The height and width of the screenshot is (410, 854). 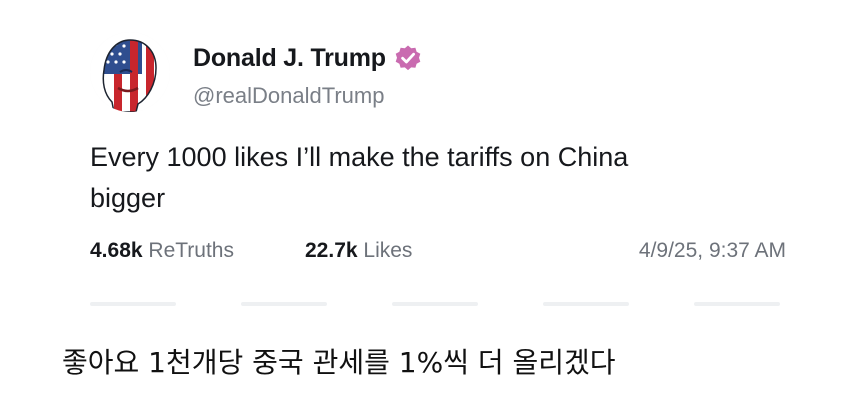 I want to click on likes-count: 22.7k, so click(x=331, y=250).